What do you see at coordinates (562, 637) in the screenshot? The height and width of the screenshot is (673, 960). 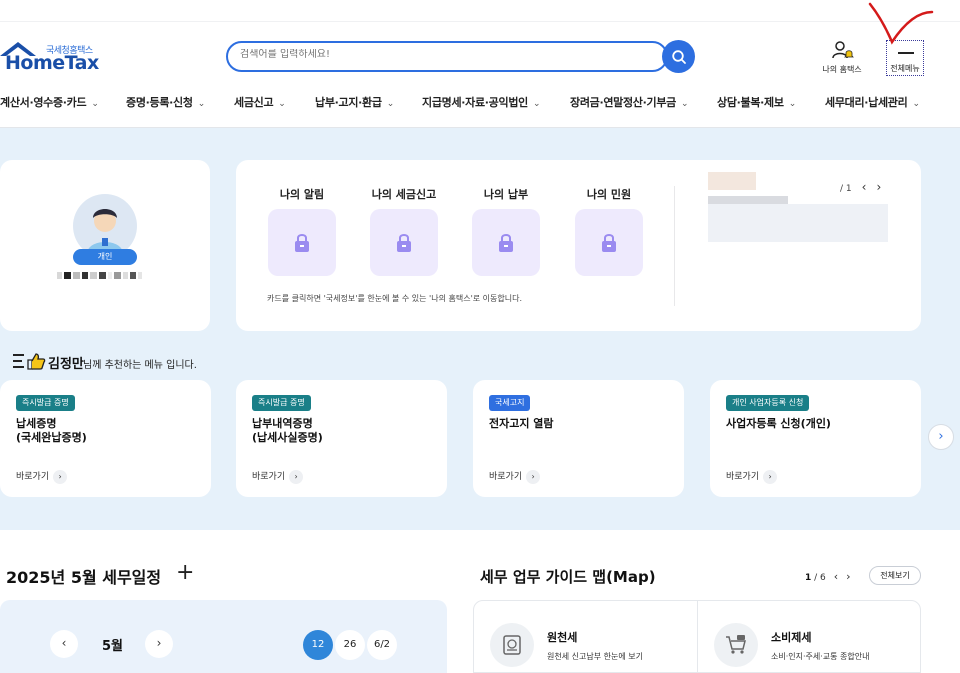 I see `guide-item-name: 원천세` at bounding box center [562, 637].